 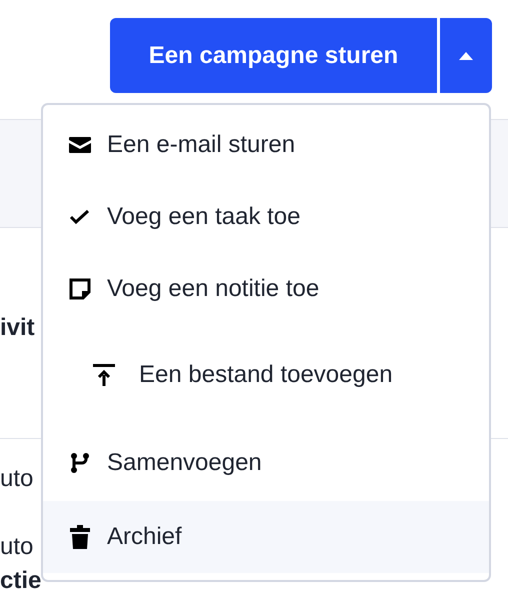 I want to click on menu-item: Voeg een notitie toe, so click(x=266, y=289).